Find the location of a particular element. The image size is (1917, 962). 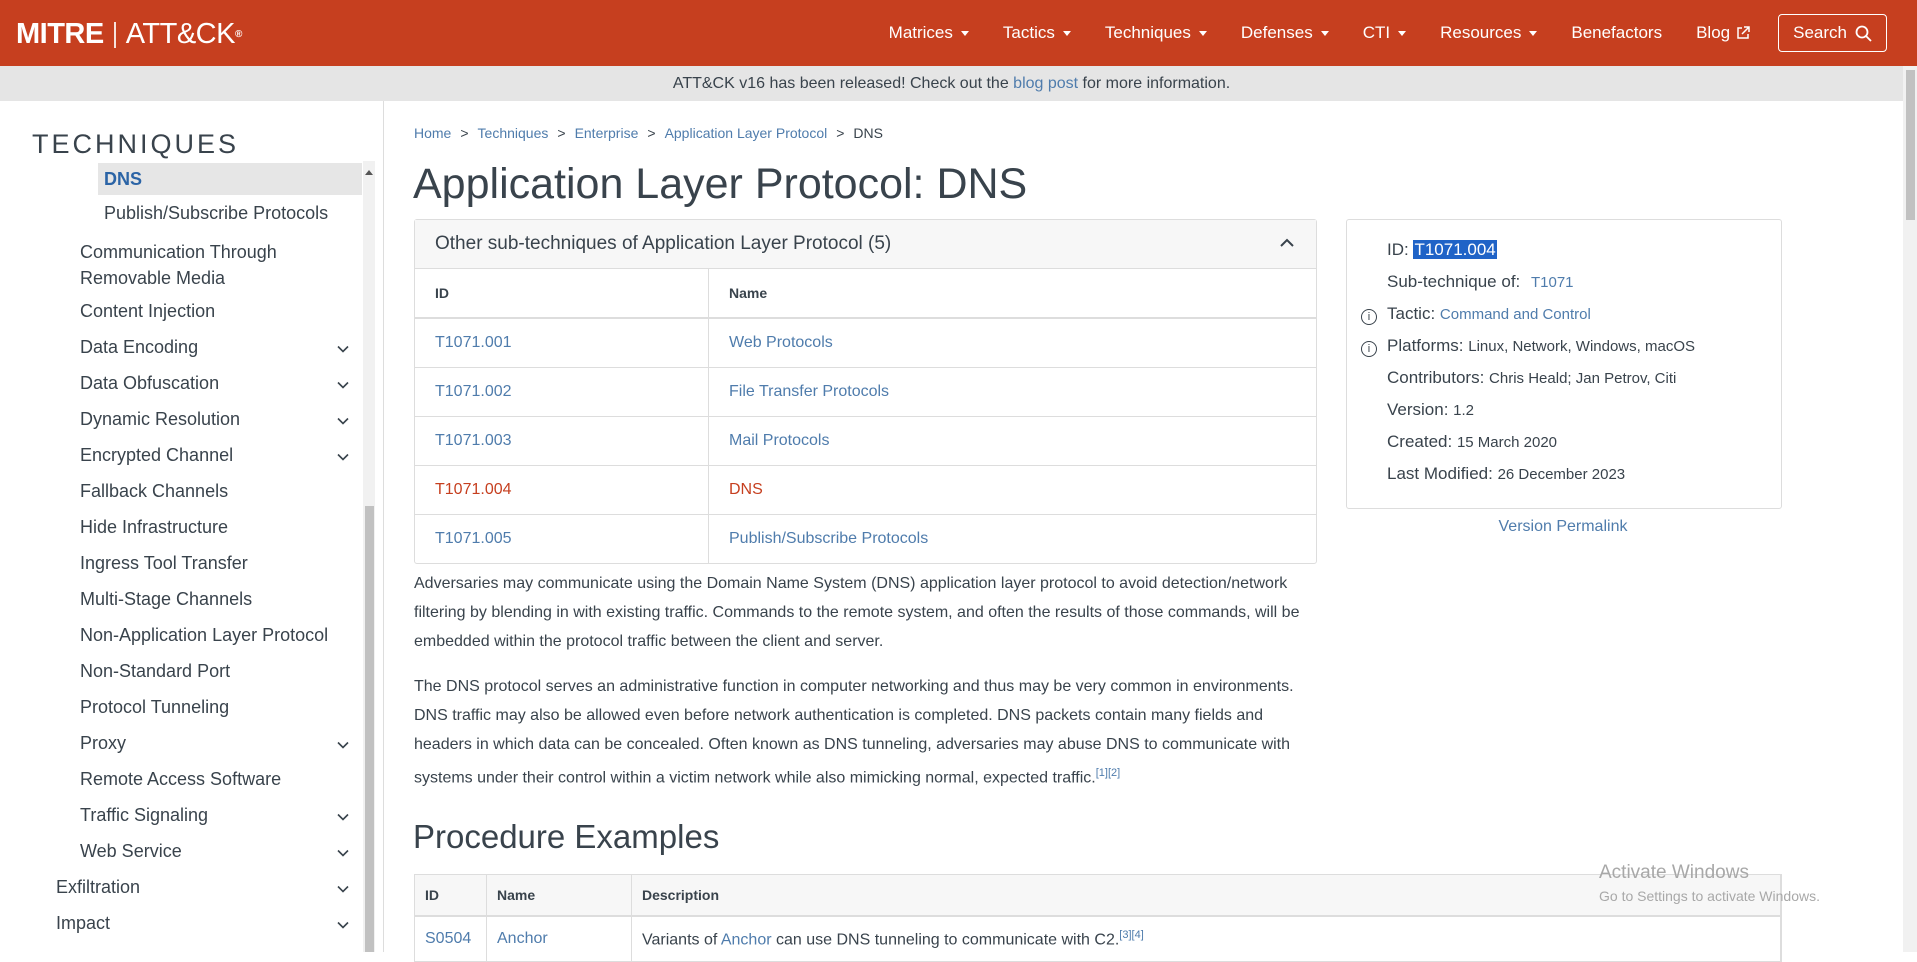

page-scrollbar is located at coordinates (1910, 509).